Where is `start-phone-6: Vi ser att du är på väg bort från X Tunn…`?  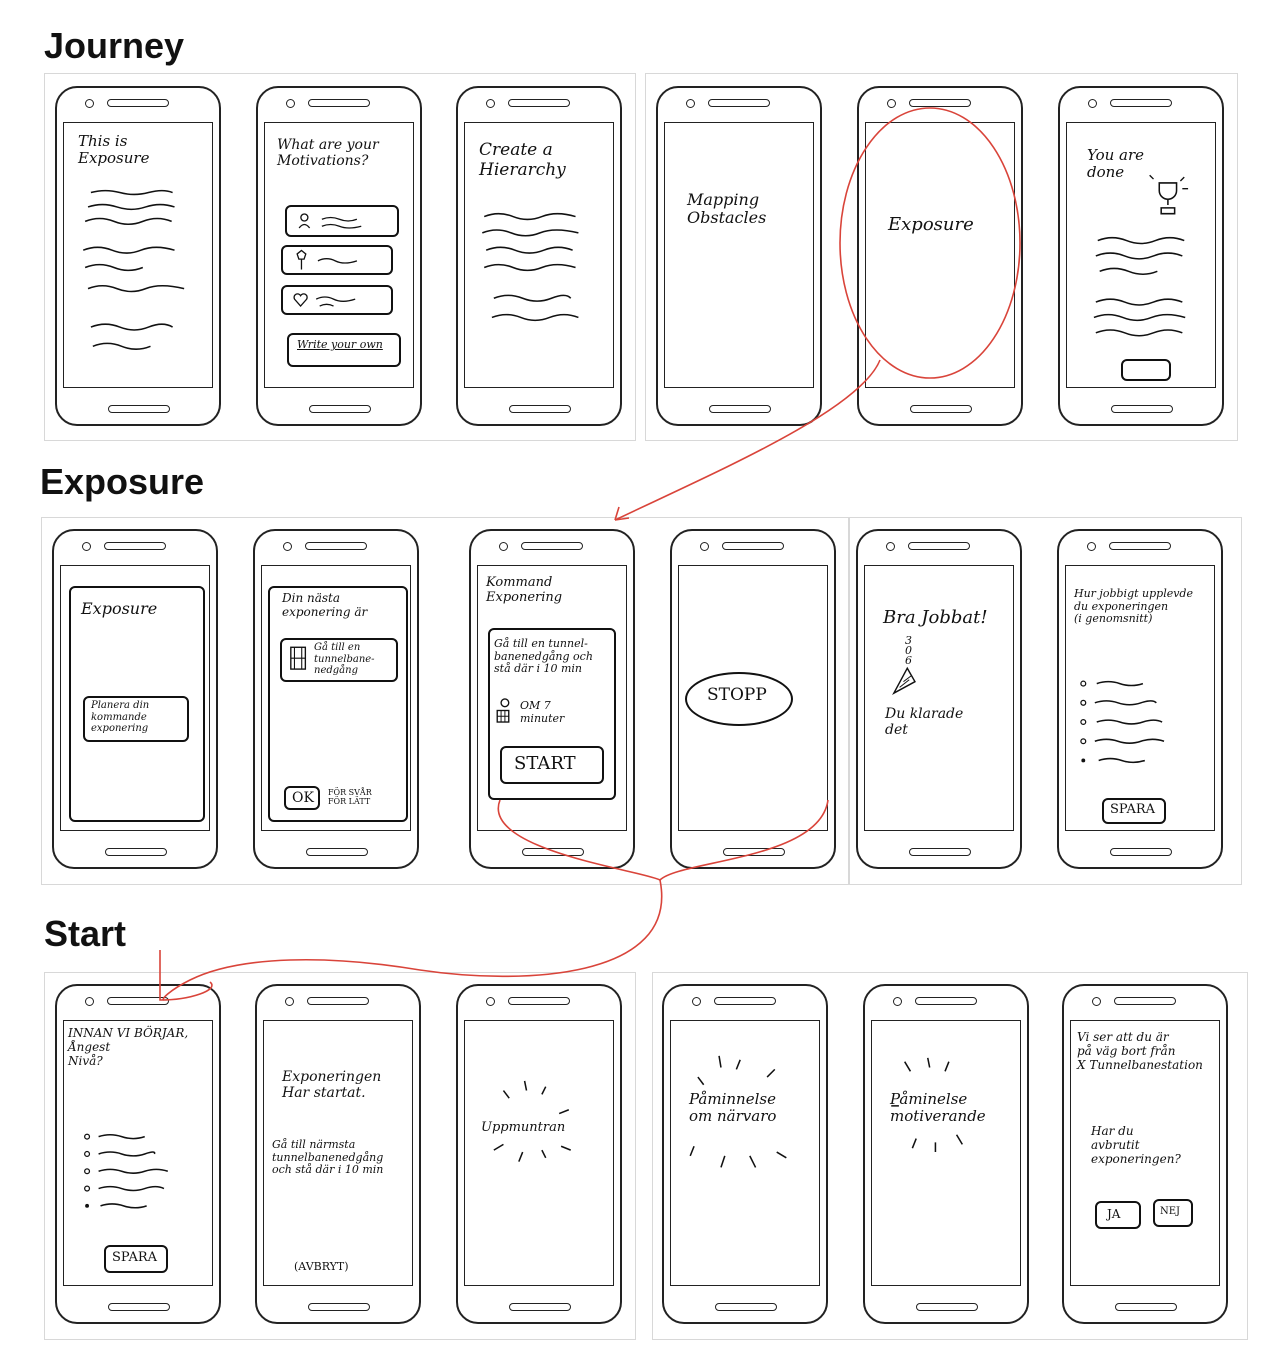 start-phone-6: Vi ser att du är på väg bort från X Tunn… is located at coordinates (1145, 1154).